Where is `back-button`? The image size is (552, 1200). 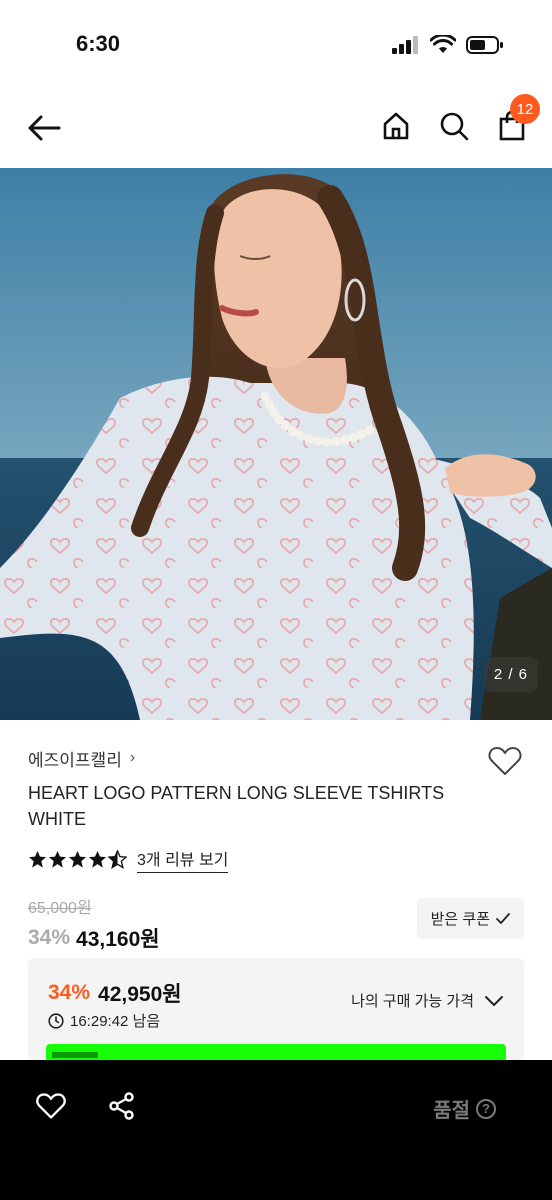 back-button is located at coordinates (44, 128).